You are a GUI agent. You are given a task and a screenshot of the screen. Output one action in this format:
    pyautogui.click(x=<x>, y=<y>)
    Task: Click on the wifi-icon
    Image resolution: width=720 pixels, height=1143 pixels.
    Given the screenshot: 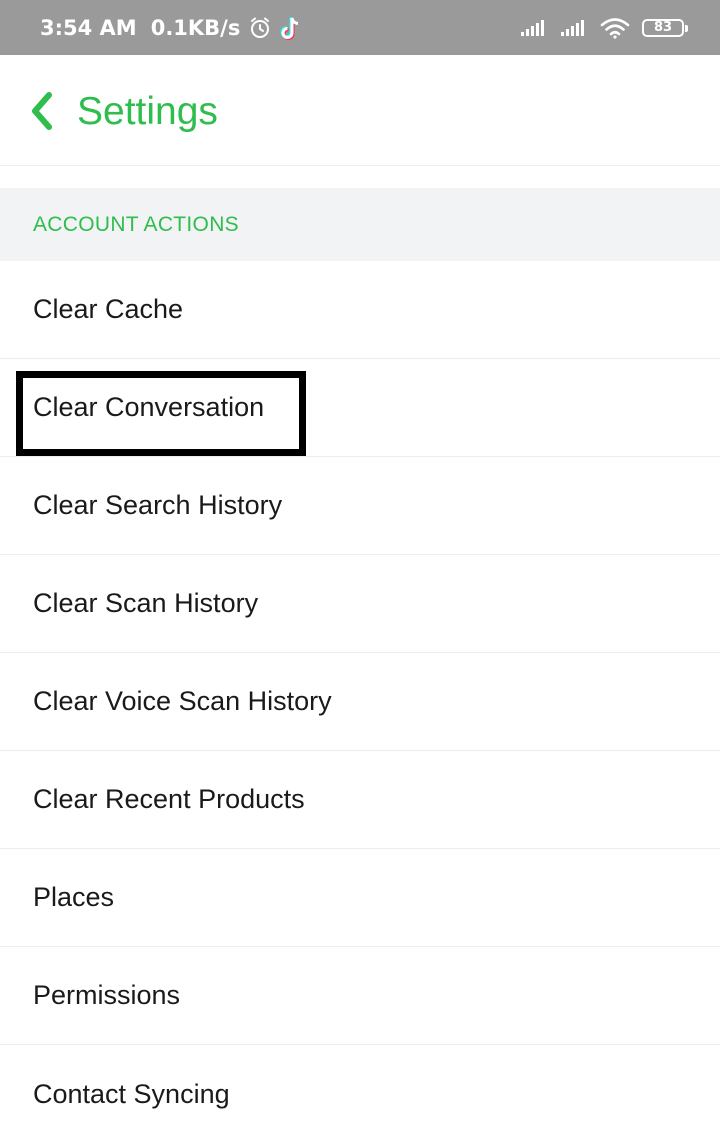 What is the action you would take?
    pyautogui.click(x=615, y=28)
    